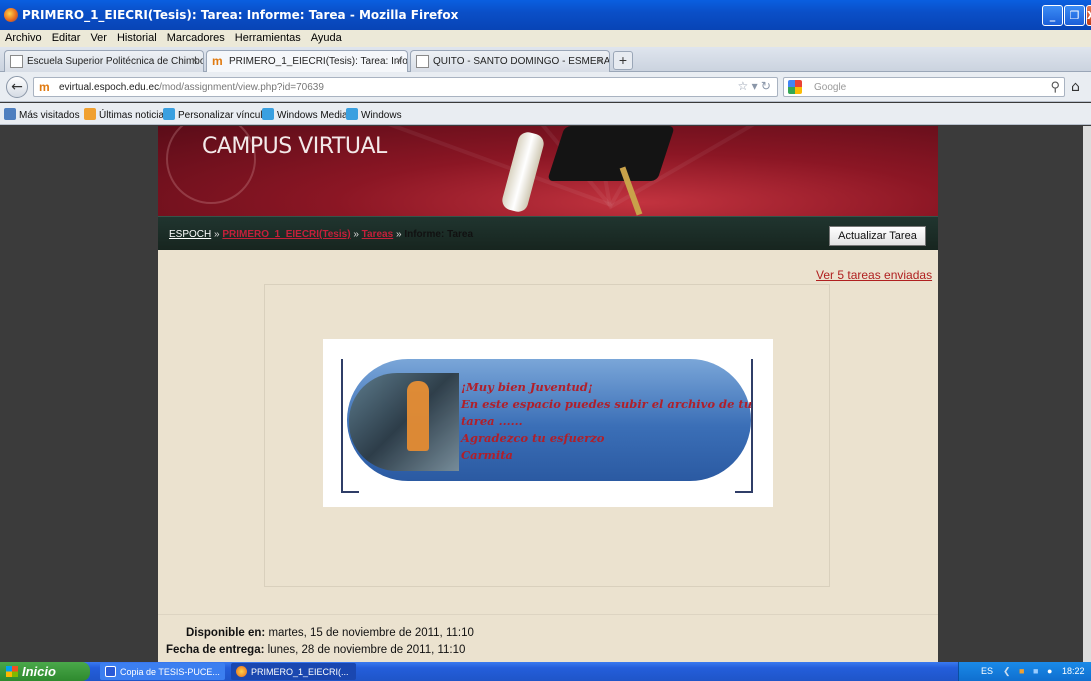  What do you see at coordinates (754, 86) in the screenshot?
I see `bookmark-star-icon: ☆ ▾ ↻` at bounding box center [754, 86].